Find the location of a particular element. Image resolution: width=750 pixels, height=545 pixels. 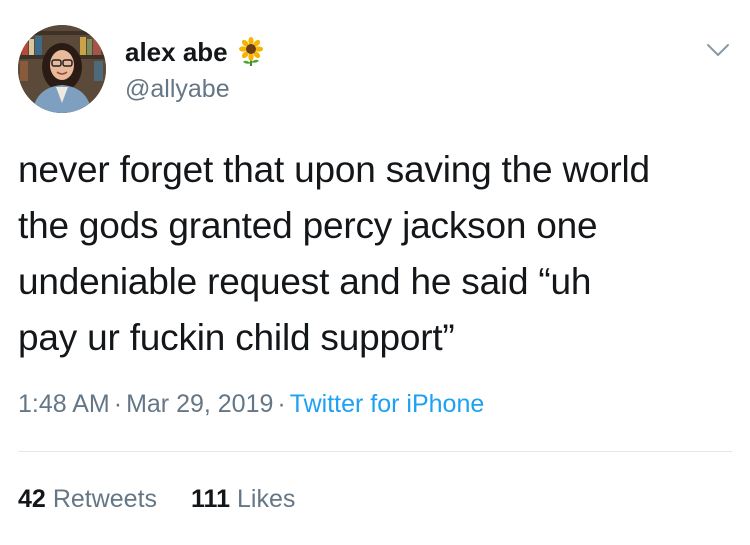

likes-label: Likes is located at coordinates (266, 499).